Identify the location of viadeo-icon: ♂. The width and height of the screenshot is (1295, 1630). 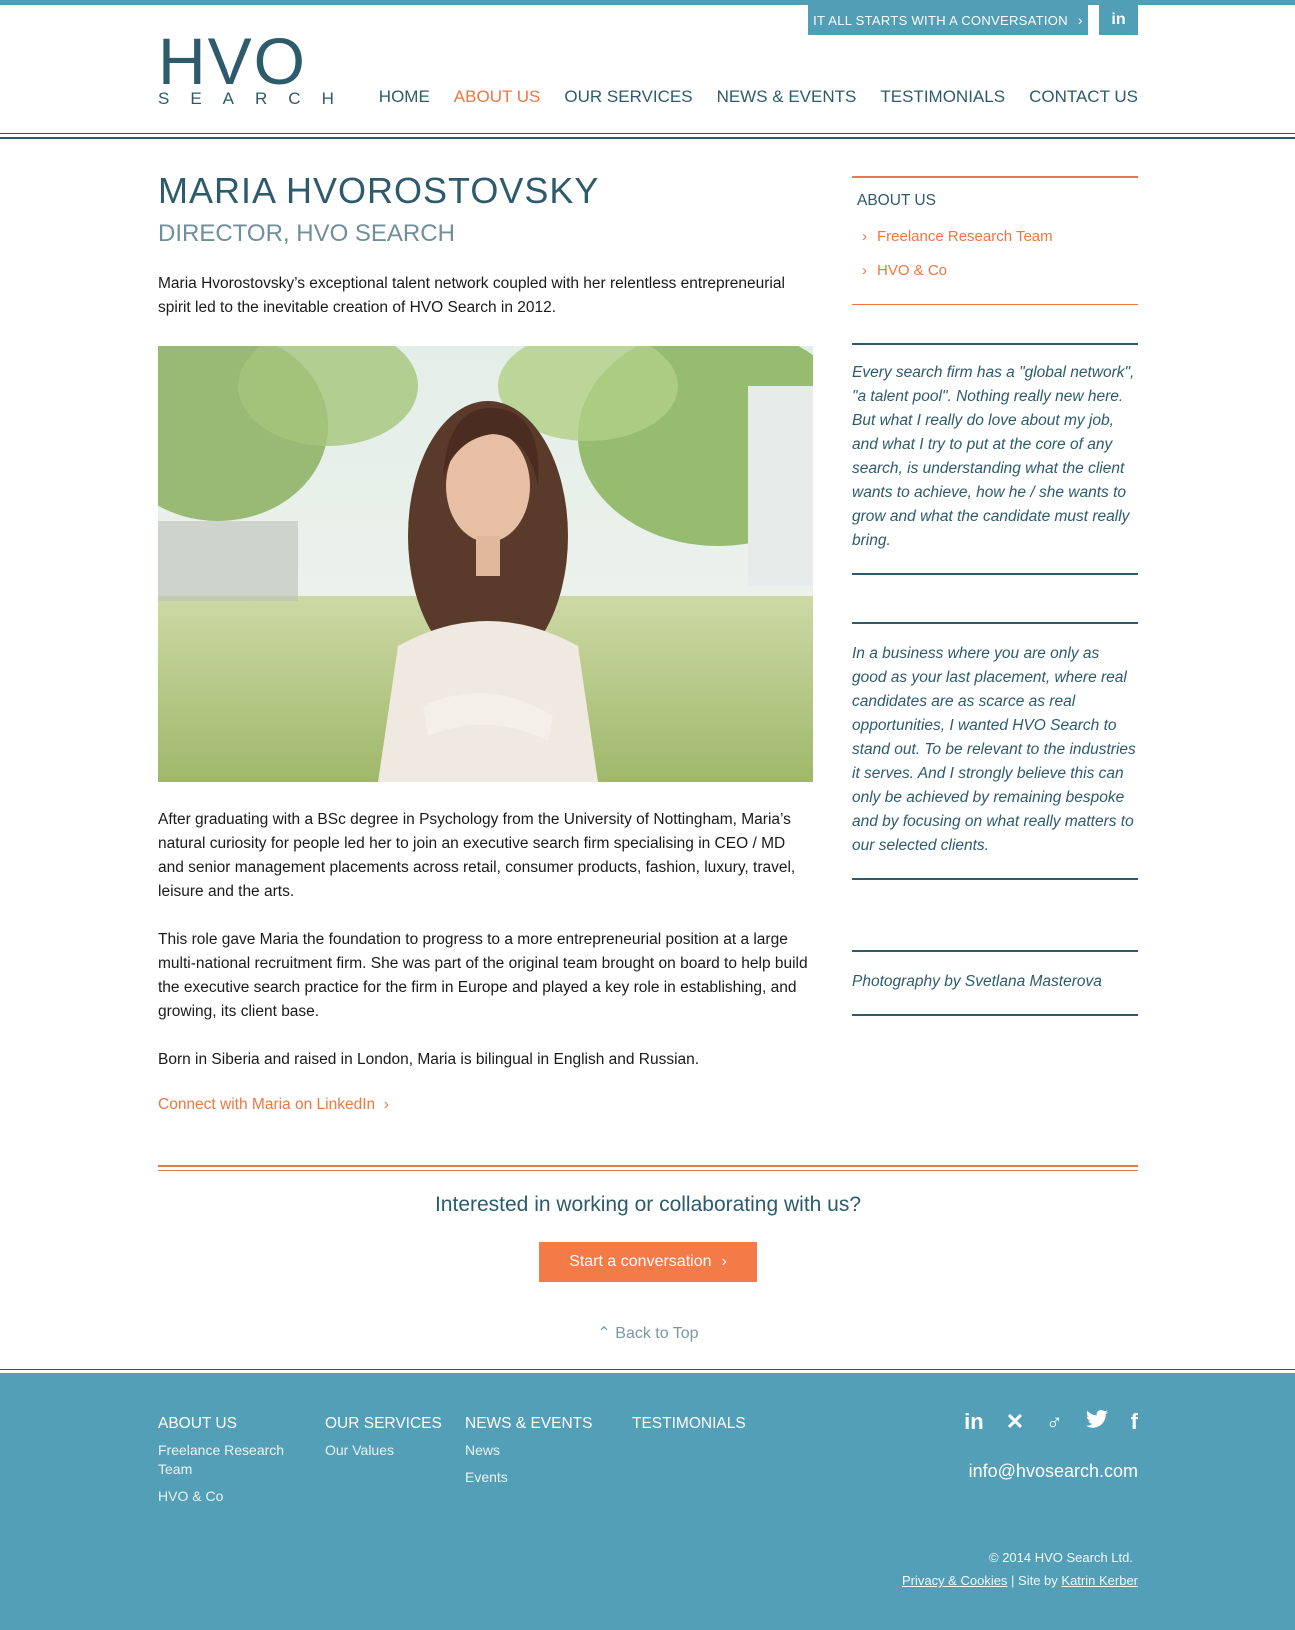
(1054, 1423).